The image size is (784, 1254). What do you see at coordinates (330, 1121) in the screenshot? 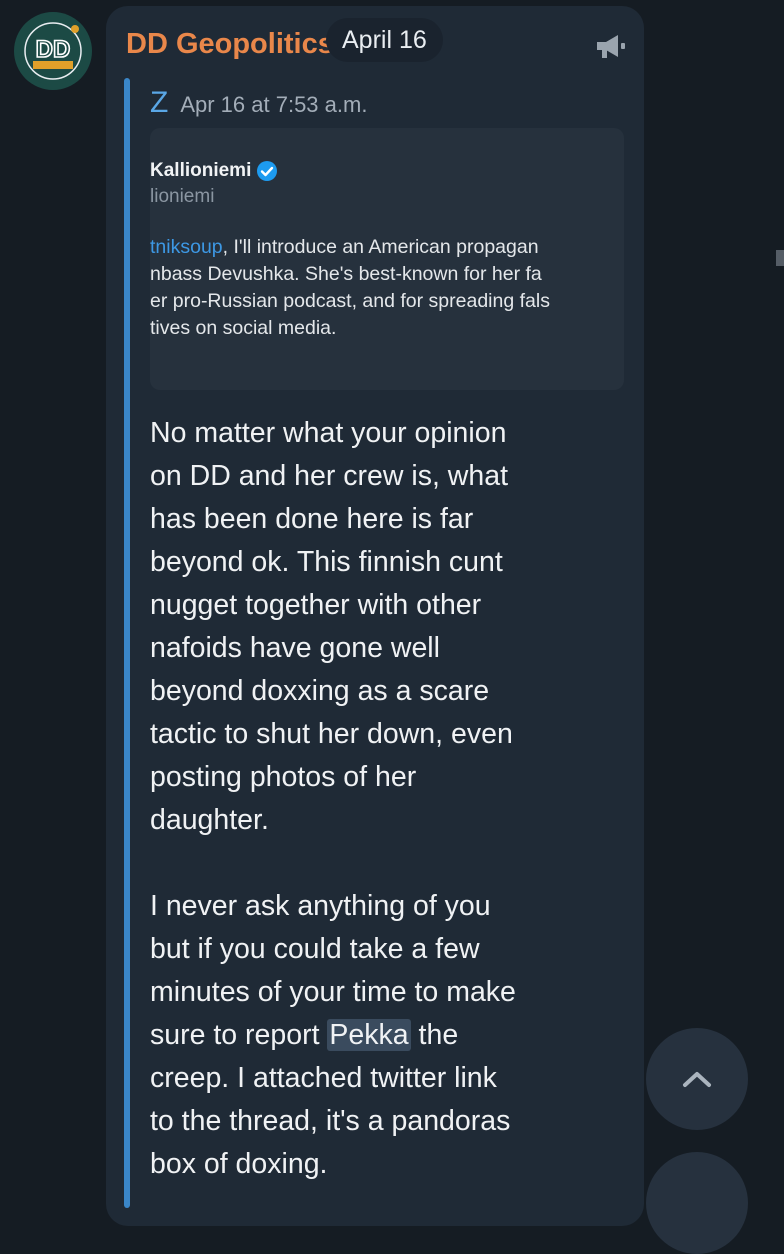
I see `message-line: to the thread, it's a pandoras` at bounding box center [330, 1121].